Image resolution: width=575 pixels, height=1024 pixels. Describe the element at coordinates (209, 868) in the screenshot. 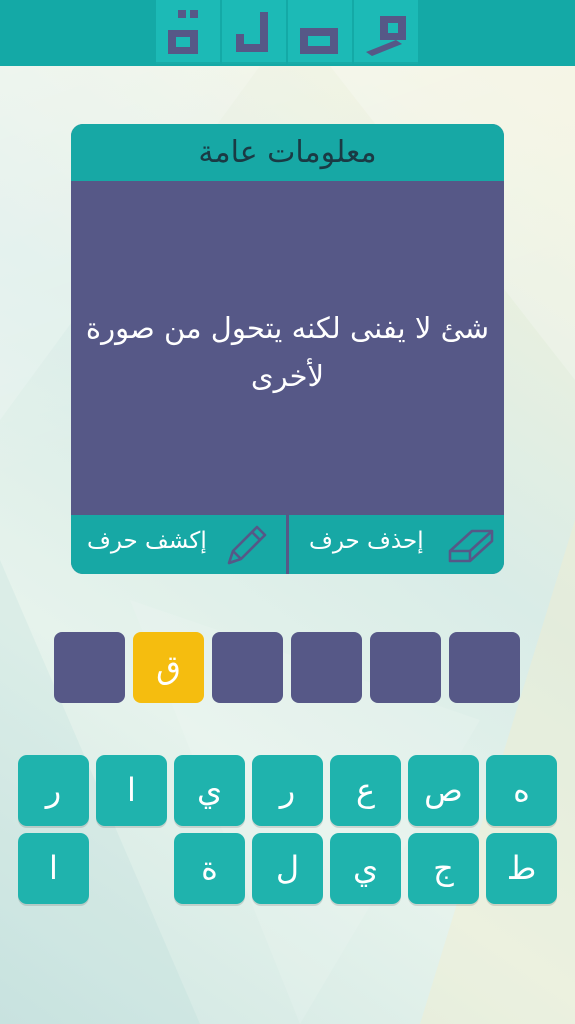

I see `letter-key: ة` at that location.